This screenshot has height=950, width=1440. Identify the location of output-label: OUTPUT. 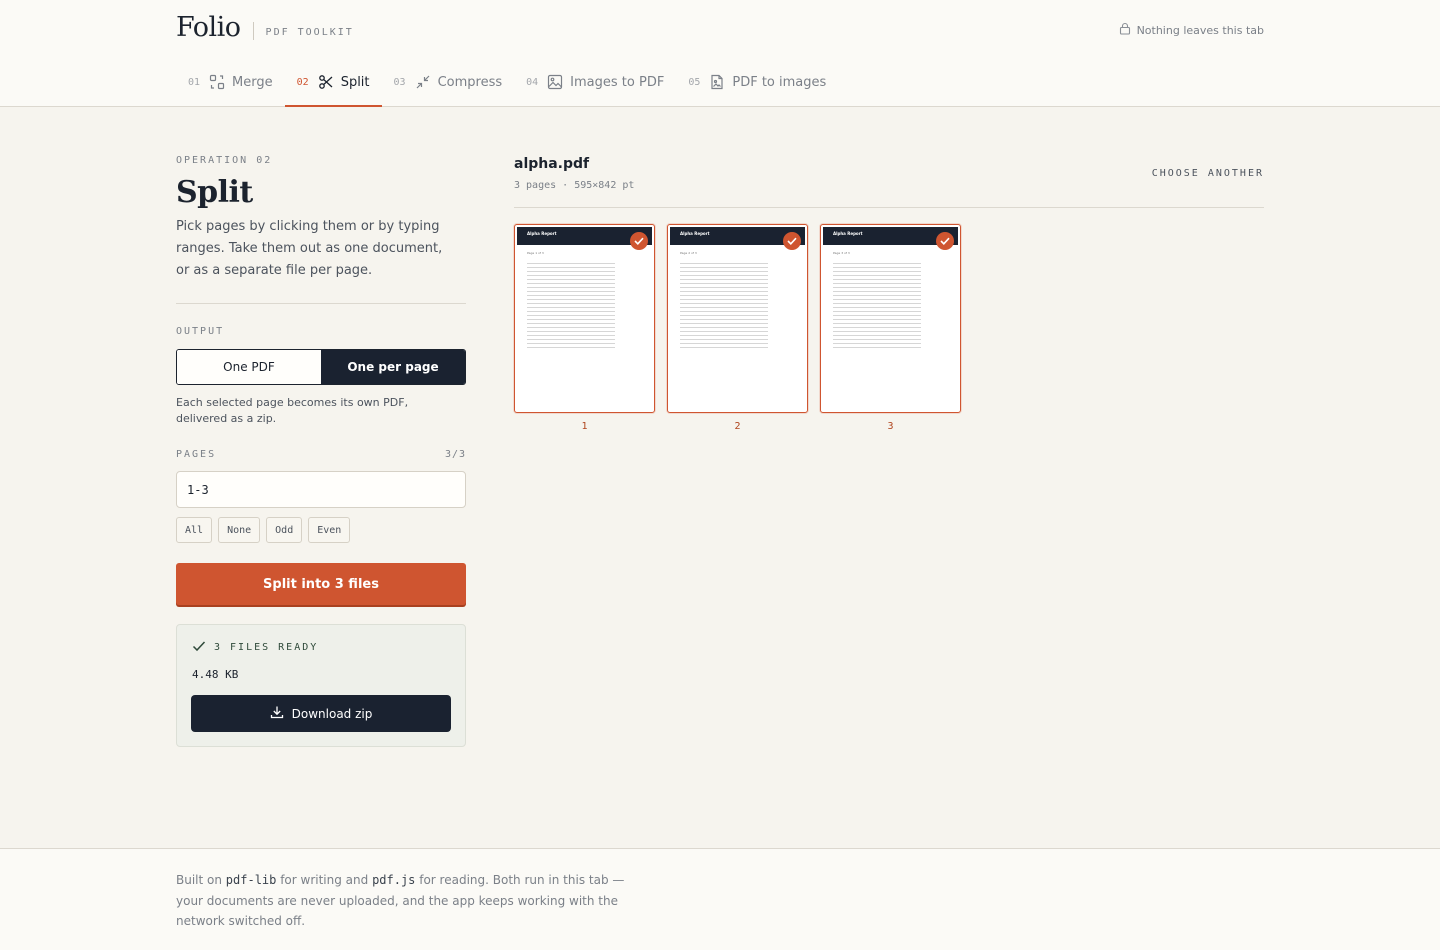
(200, 331).